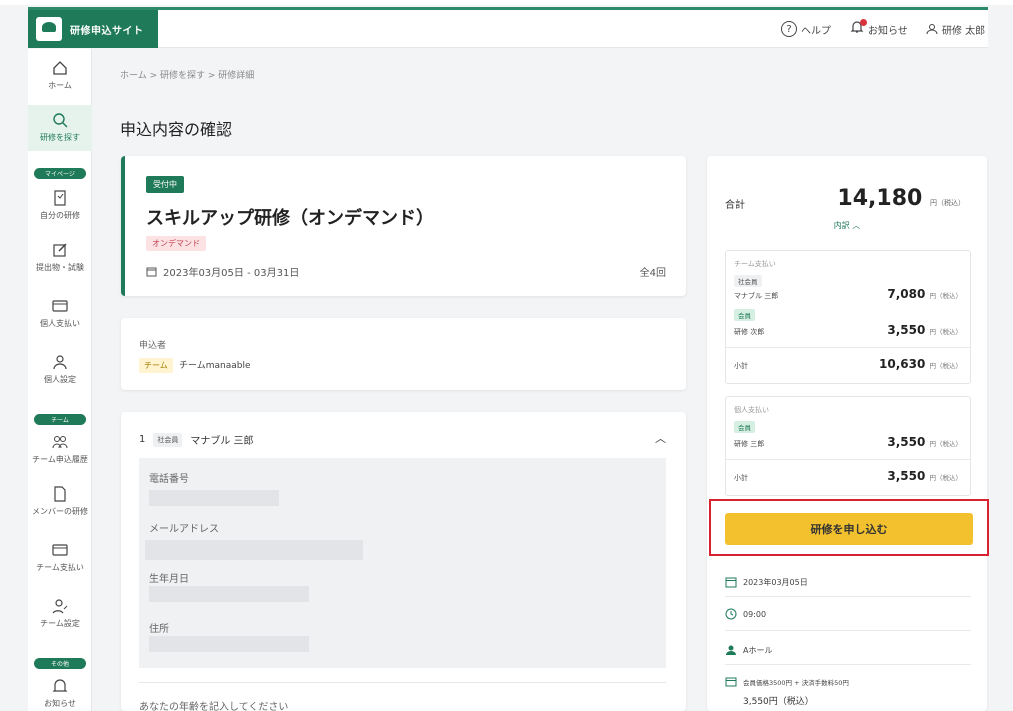  I want to click on sidebar-item-member-courses: メンバーの研修, so click(60, 501).